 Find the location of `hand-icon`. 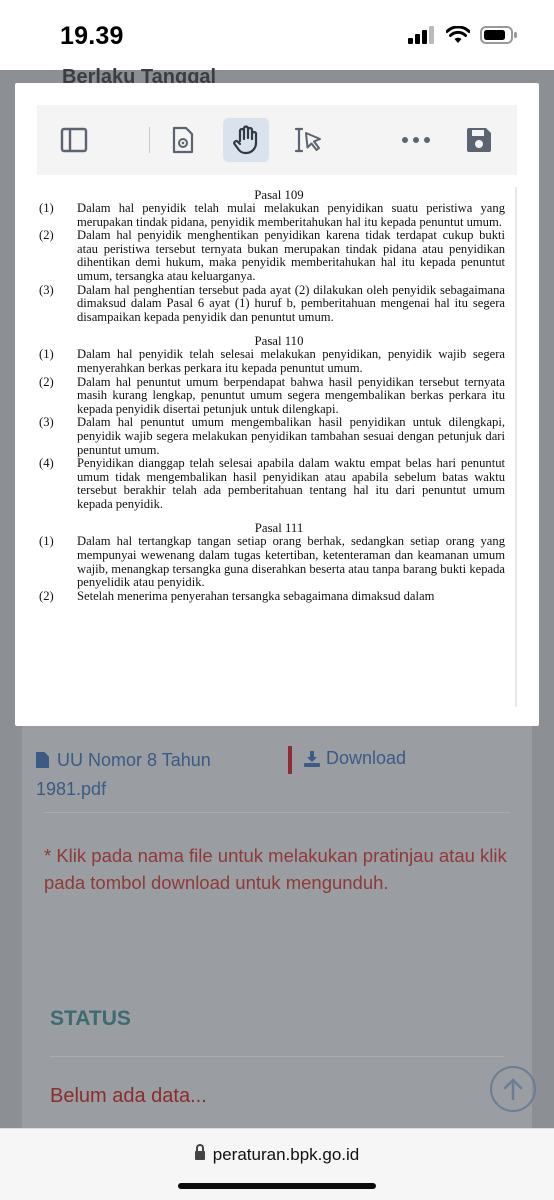

hand-icon is located at coordinates (245, 140).